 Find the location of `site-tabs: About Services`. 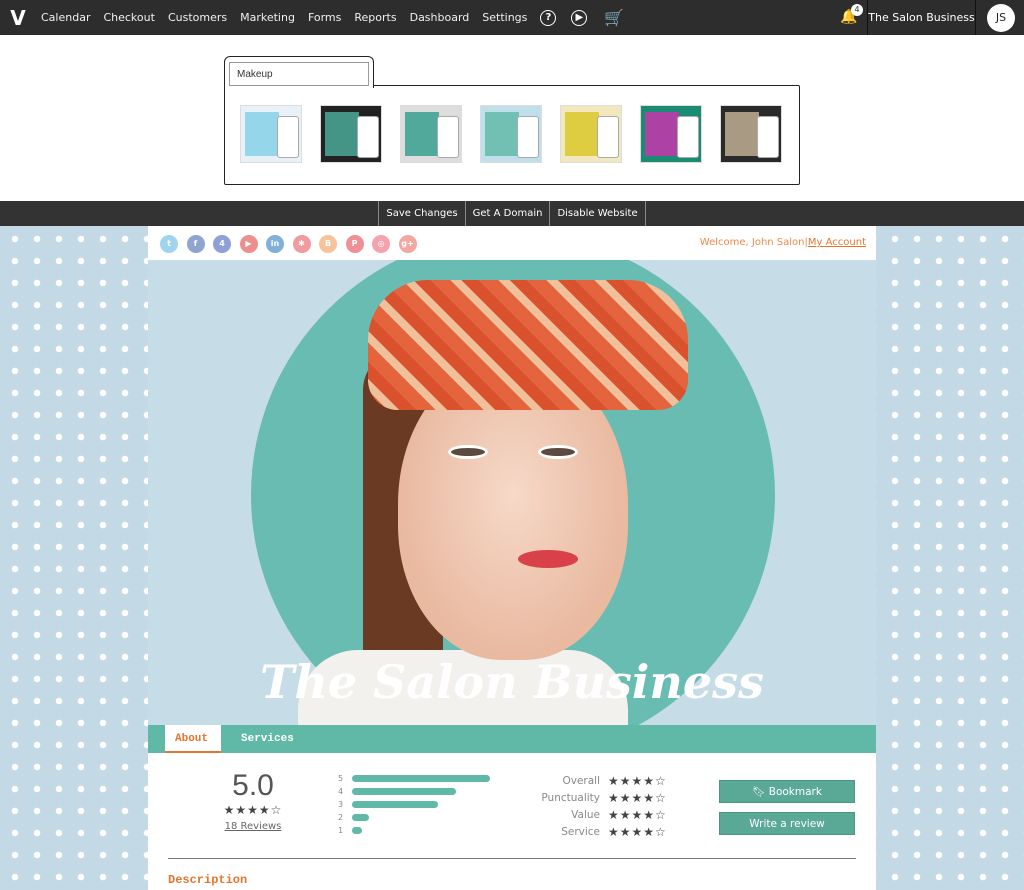

site-tabs: About Services is located at coordinates (512, 739).